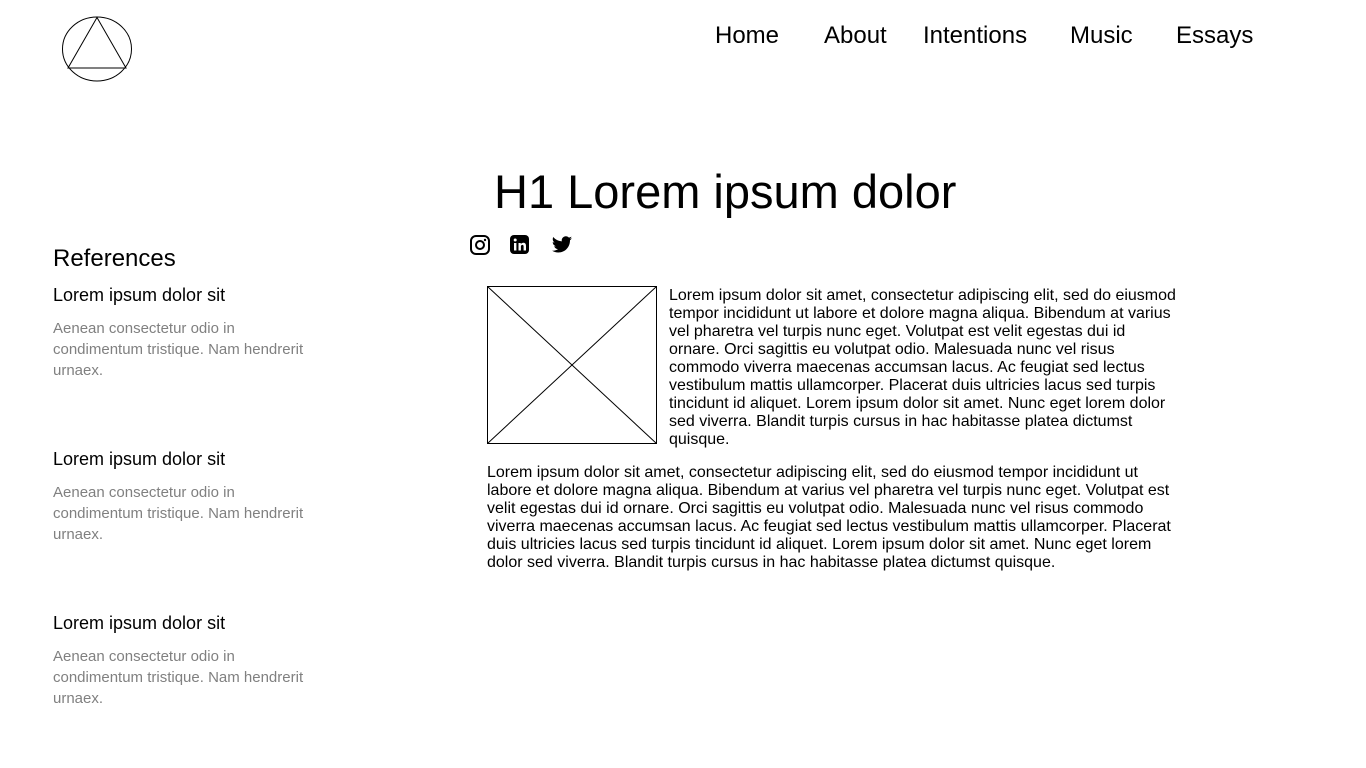 This screenshot has width=1366, height=768. What do you see at coordinates (975, 36) in the screenshot?
I see `nav-item-intentions: Intentions` at bounding box center [975, 36].